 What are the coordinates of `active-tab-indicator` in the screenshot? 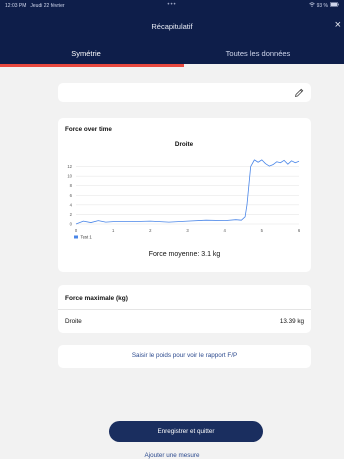 It's located at (92, 65).